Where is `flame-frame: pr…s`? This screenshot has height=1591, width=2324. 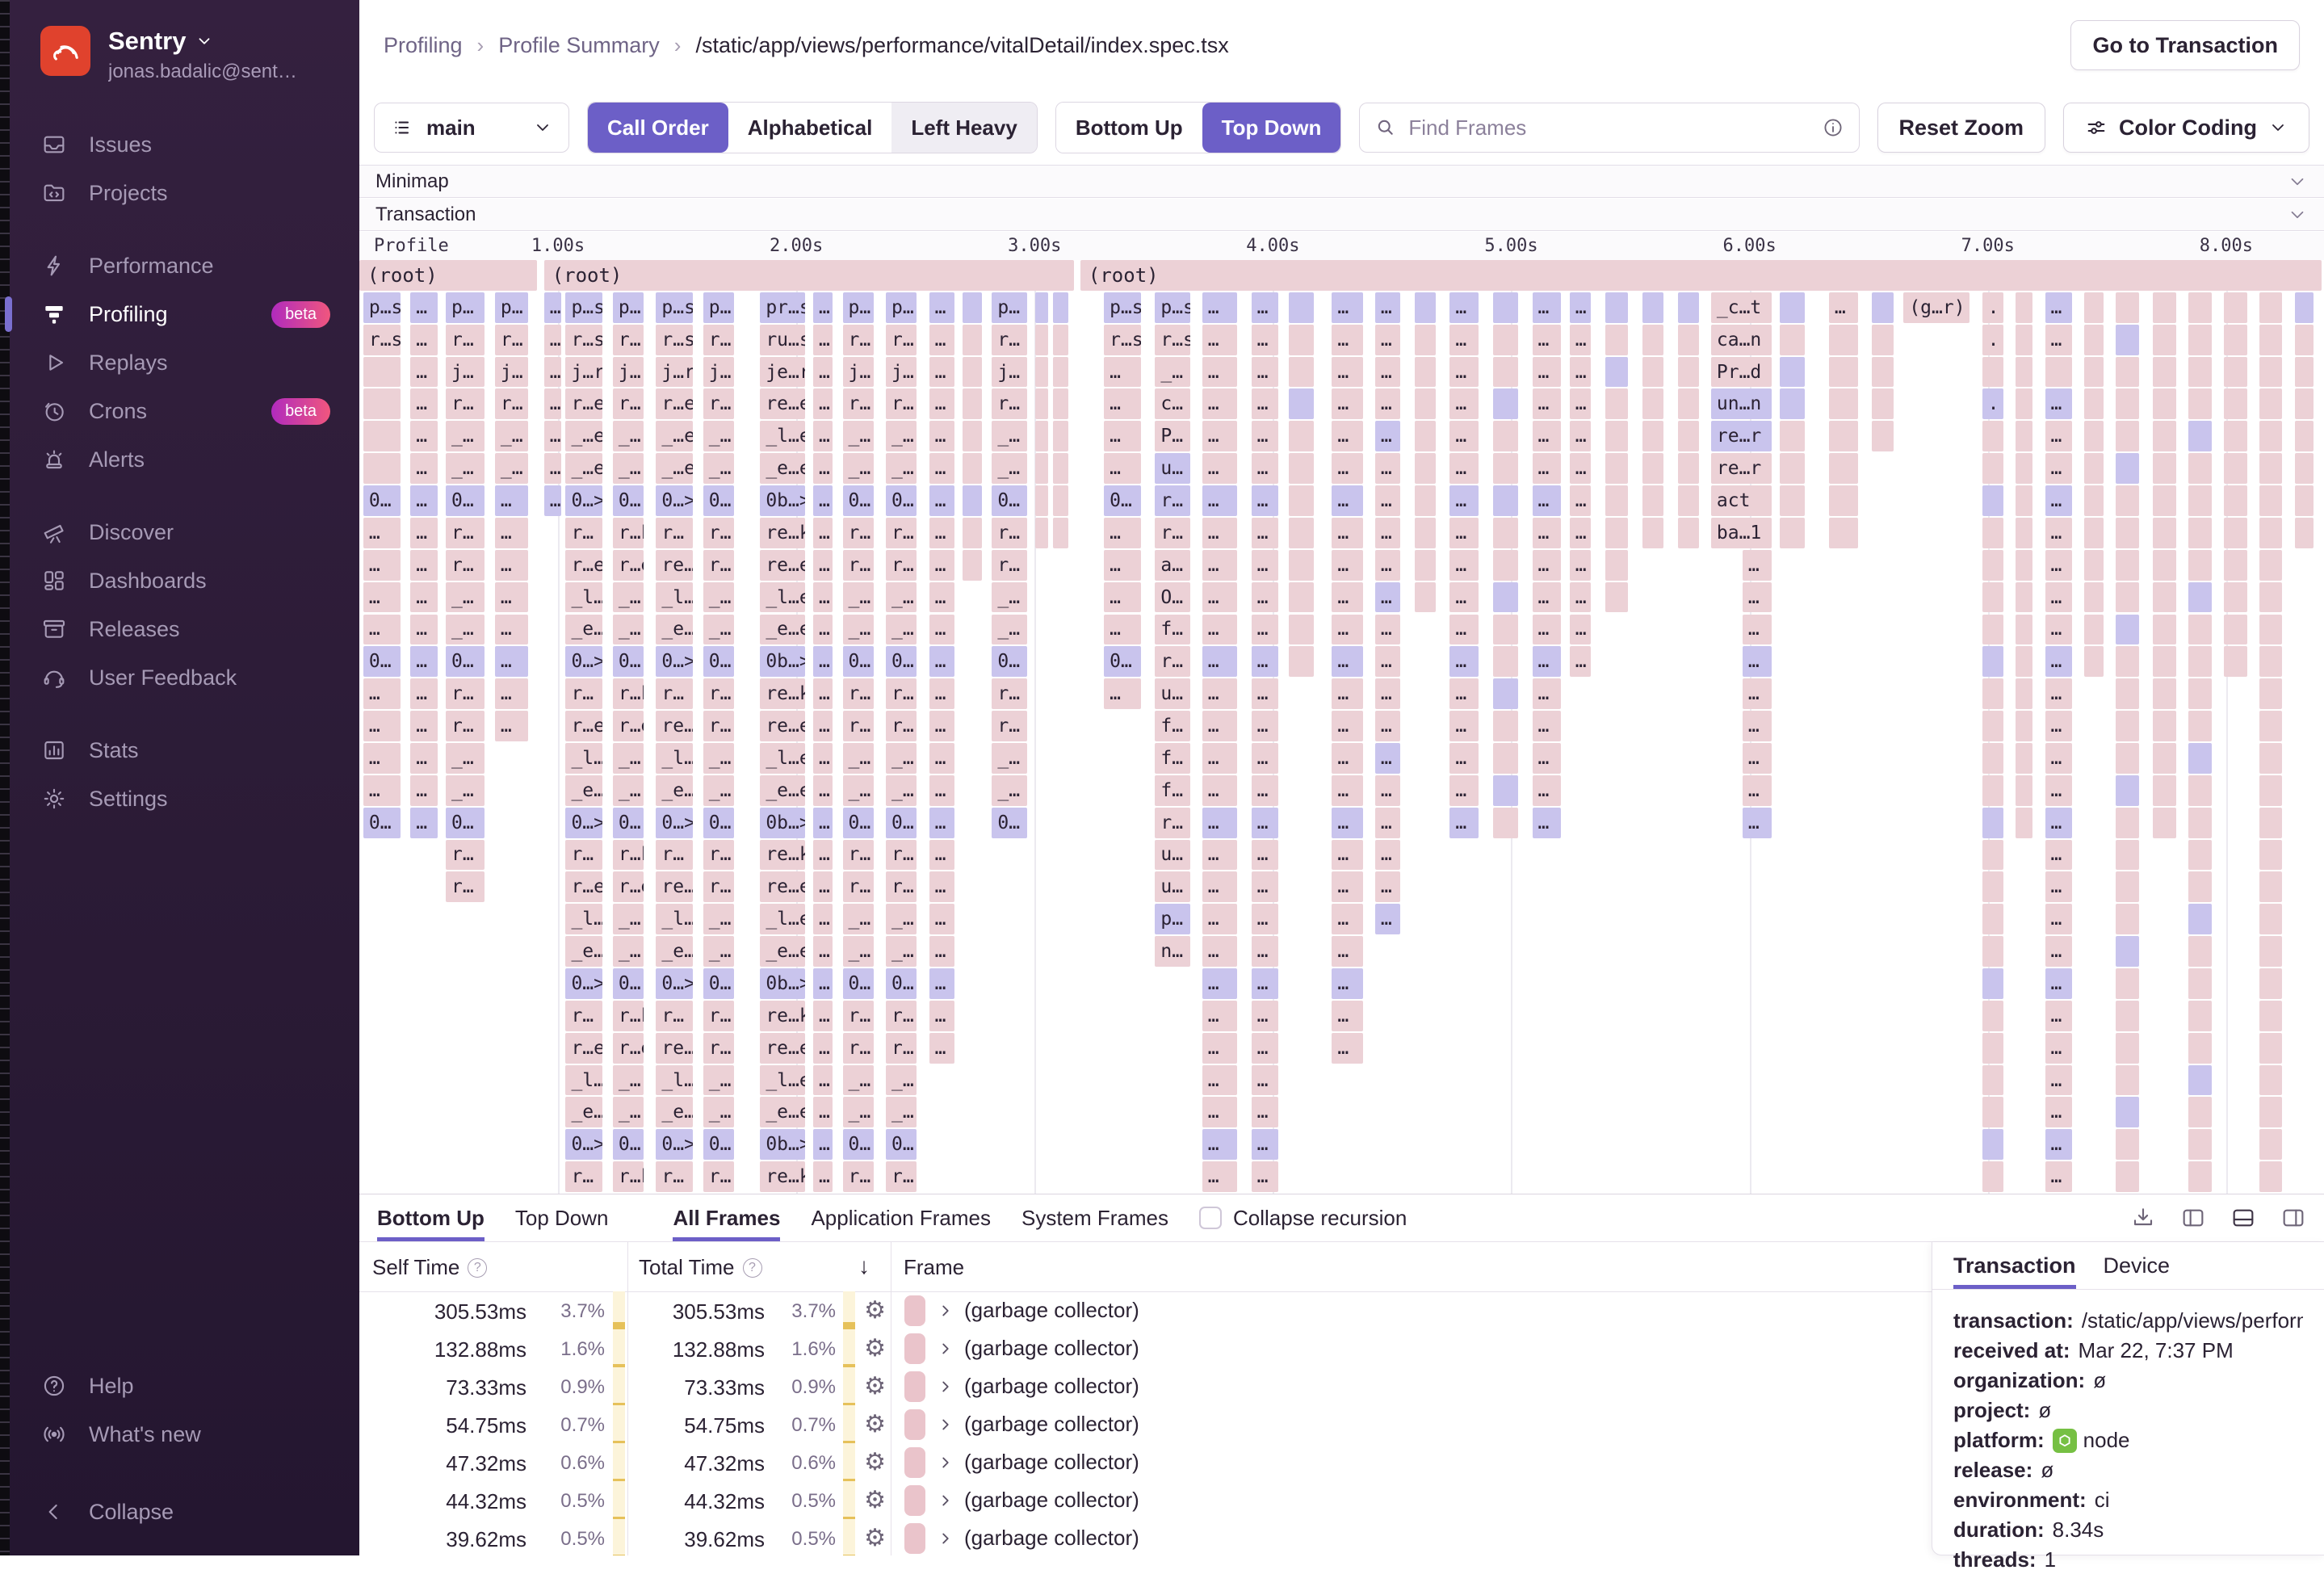
flame-frame: pr…s is located at coordinates (782, 307).